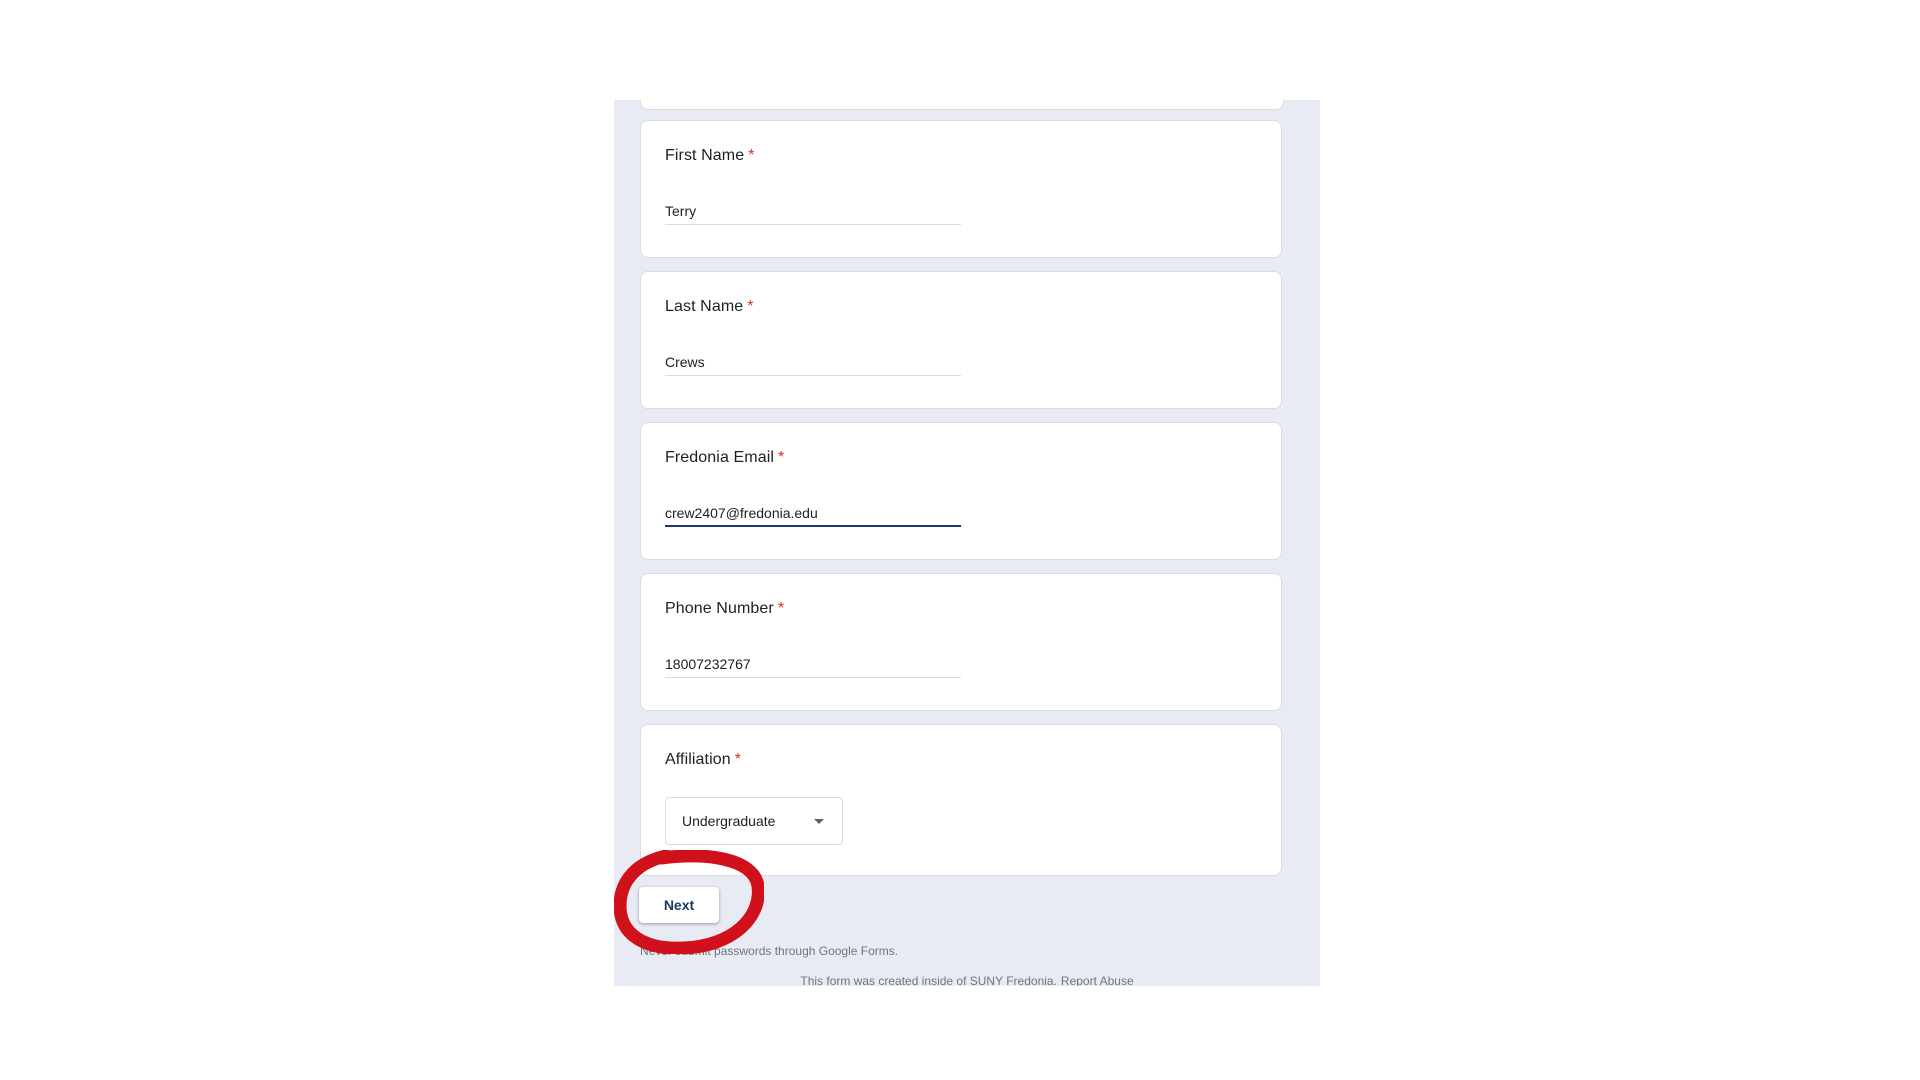 This screenshot has width=1920, height=1080. What do you see at coordinates (704, 306) in the screenshot?
I see `question-title-text: Last Name` at bounding box center [704, 306].